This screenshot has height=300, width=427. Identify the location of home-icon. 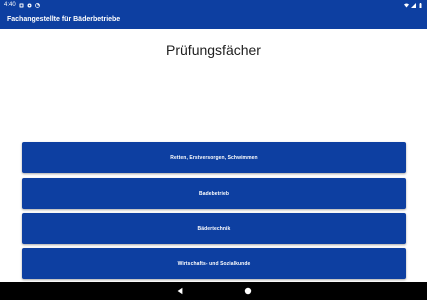
(247, 291).